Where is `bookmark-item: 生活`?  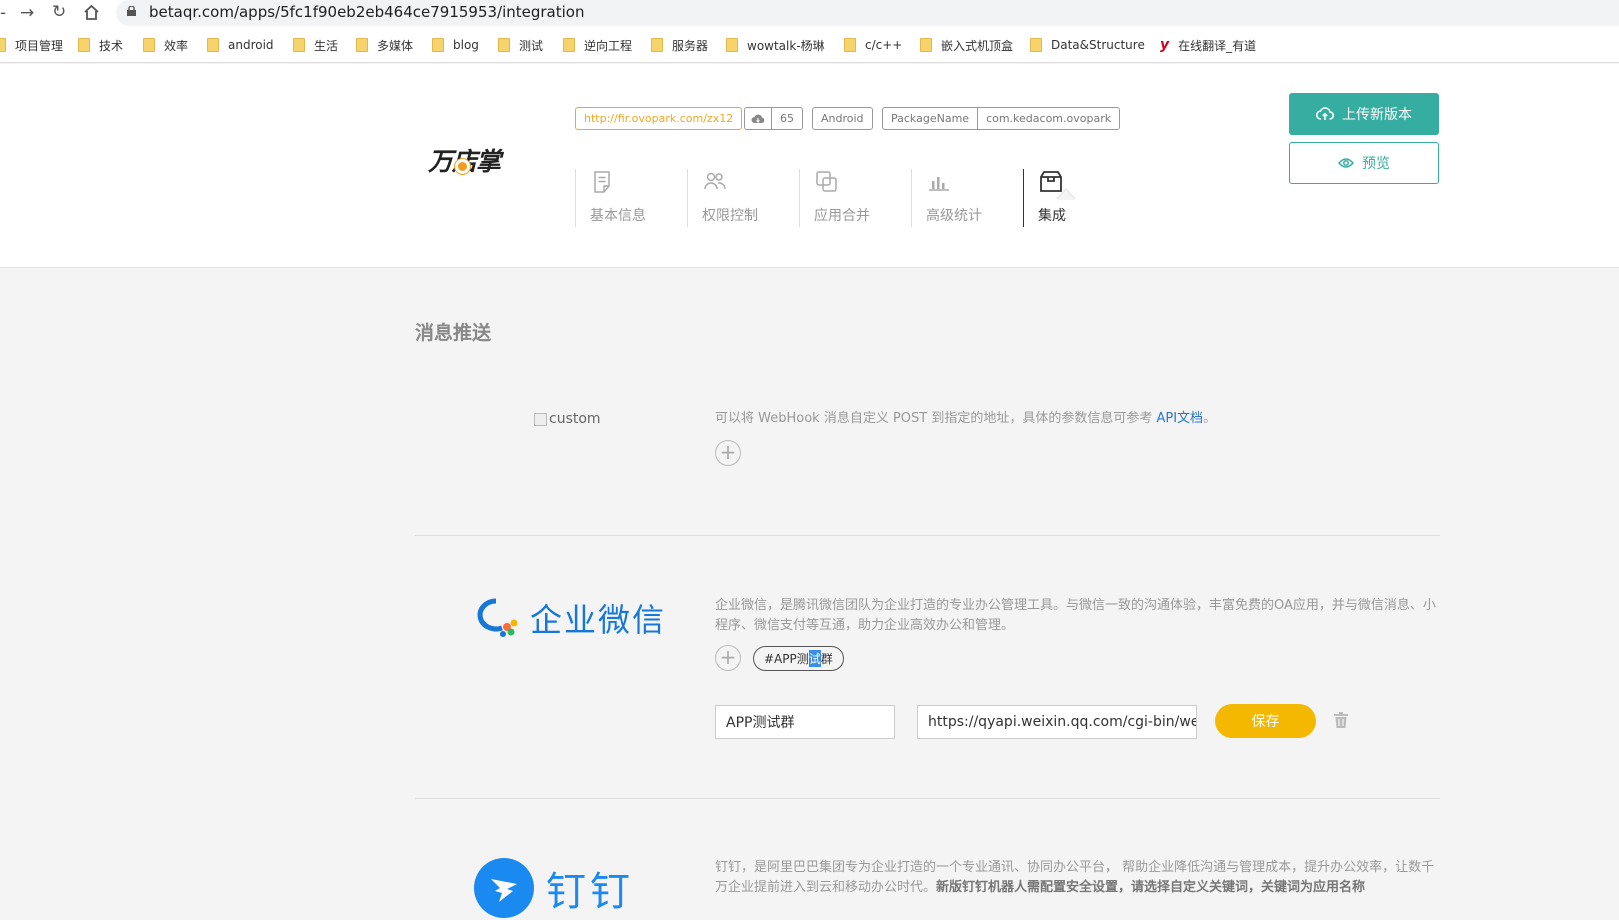
bookmark-item: 生活 is located at coordinates (315, 45).